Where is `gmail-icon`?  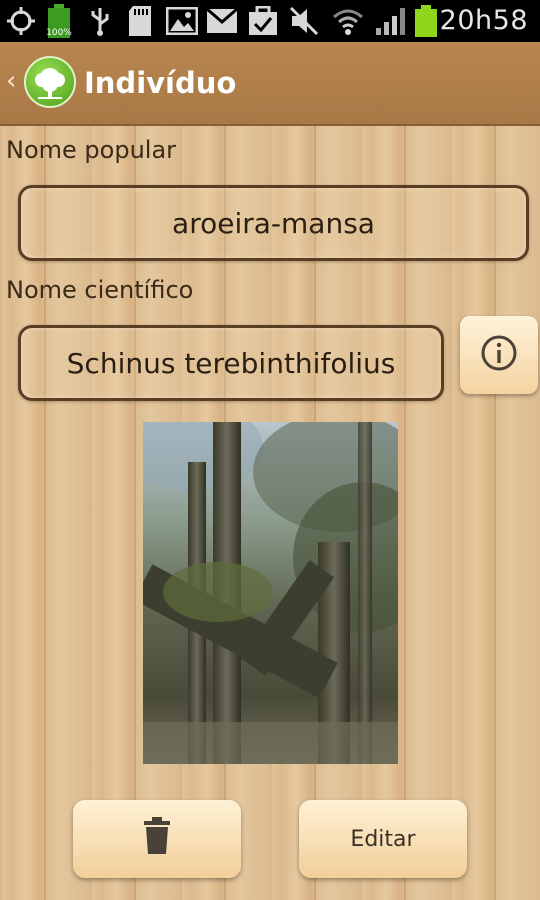
gmail-icon is located at coordinates (222, 21).